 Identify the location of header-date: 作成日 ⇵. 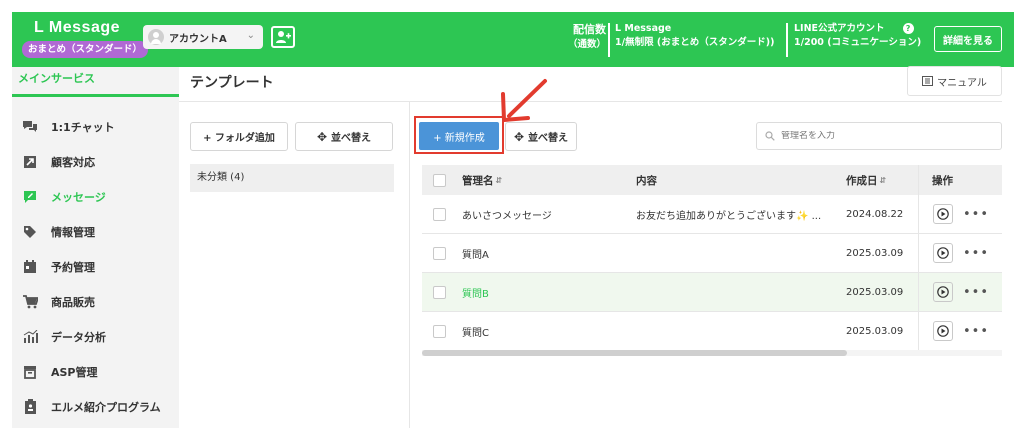
(866, 180).